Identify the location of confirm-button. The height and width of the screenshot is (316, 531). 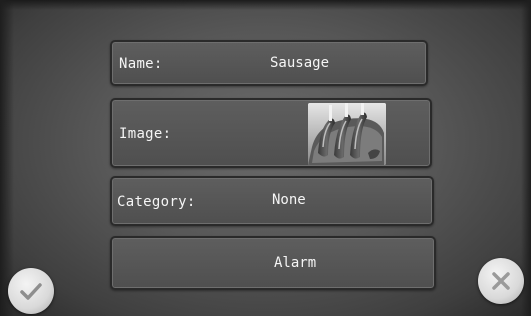
(31, 291).